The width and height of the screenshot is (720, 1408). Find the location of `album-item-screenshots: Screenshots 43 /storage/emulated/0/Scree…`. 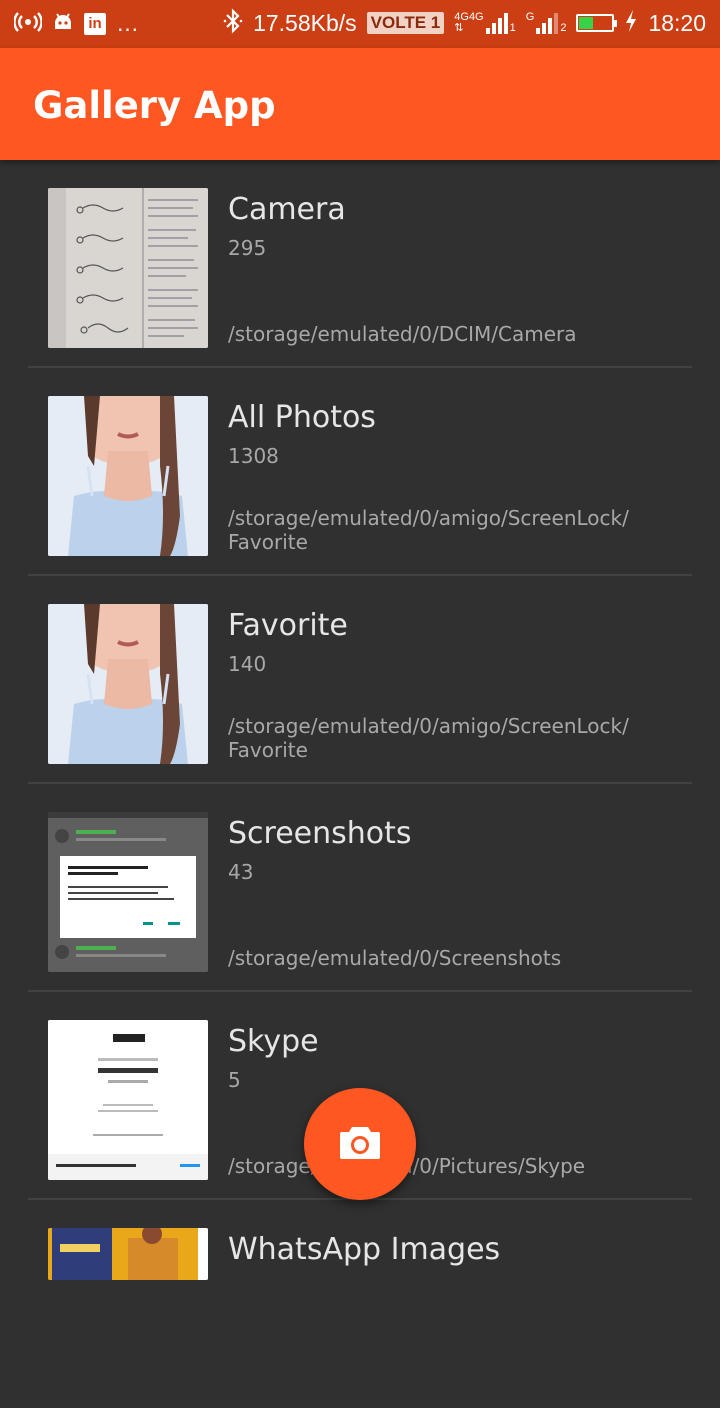

album-item-screenshots: Screenshots 43 /storage/emulated/0/Scree… is located at coordinates (360, 888).